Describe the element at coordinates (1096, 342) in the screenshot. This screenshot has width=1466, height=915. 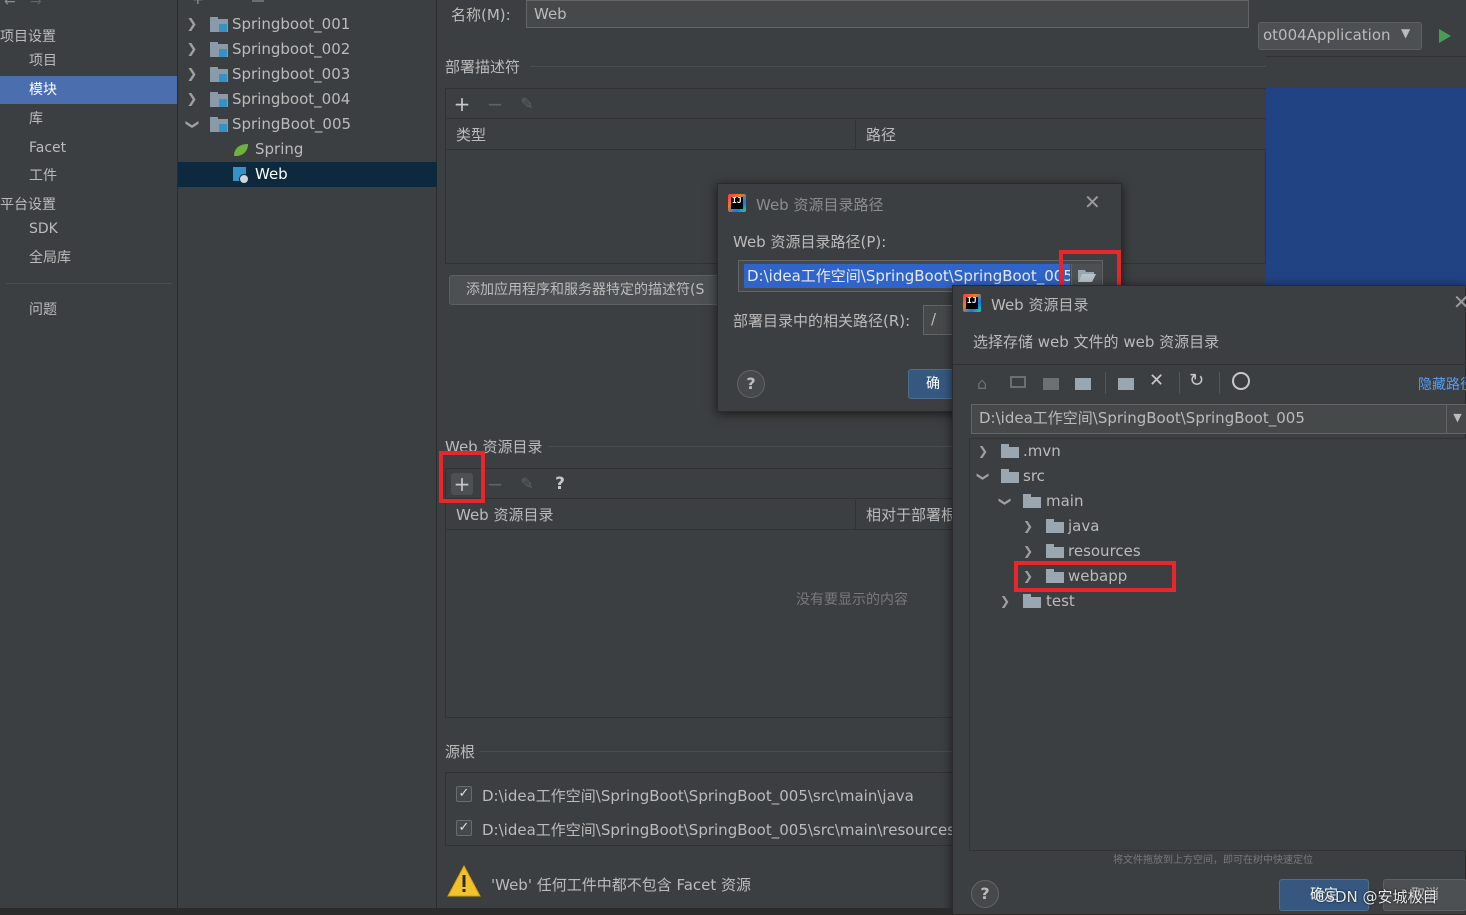
I see `dialog-description: 选择存储 web 文件的 web 资源目录` at that location.